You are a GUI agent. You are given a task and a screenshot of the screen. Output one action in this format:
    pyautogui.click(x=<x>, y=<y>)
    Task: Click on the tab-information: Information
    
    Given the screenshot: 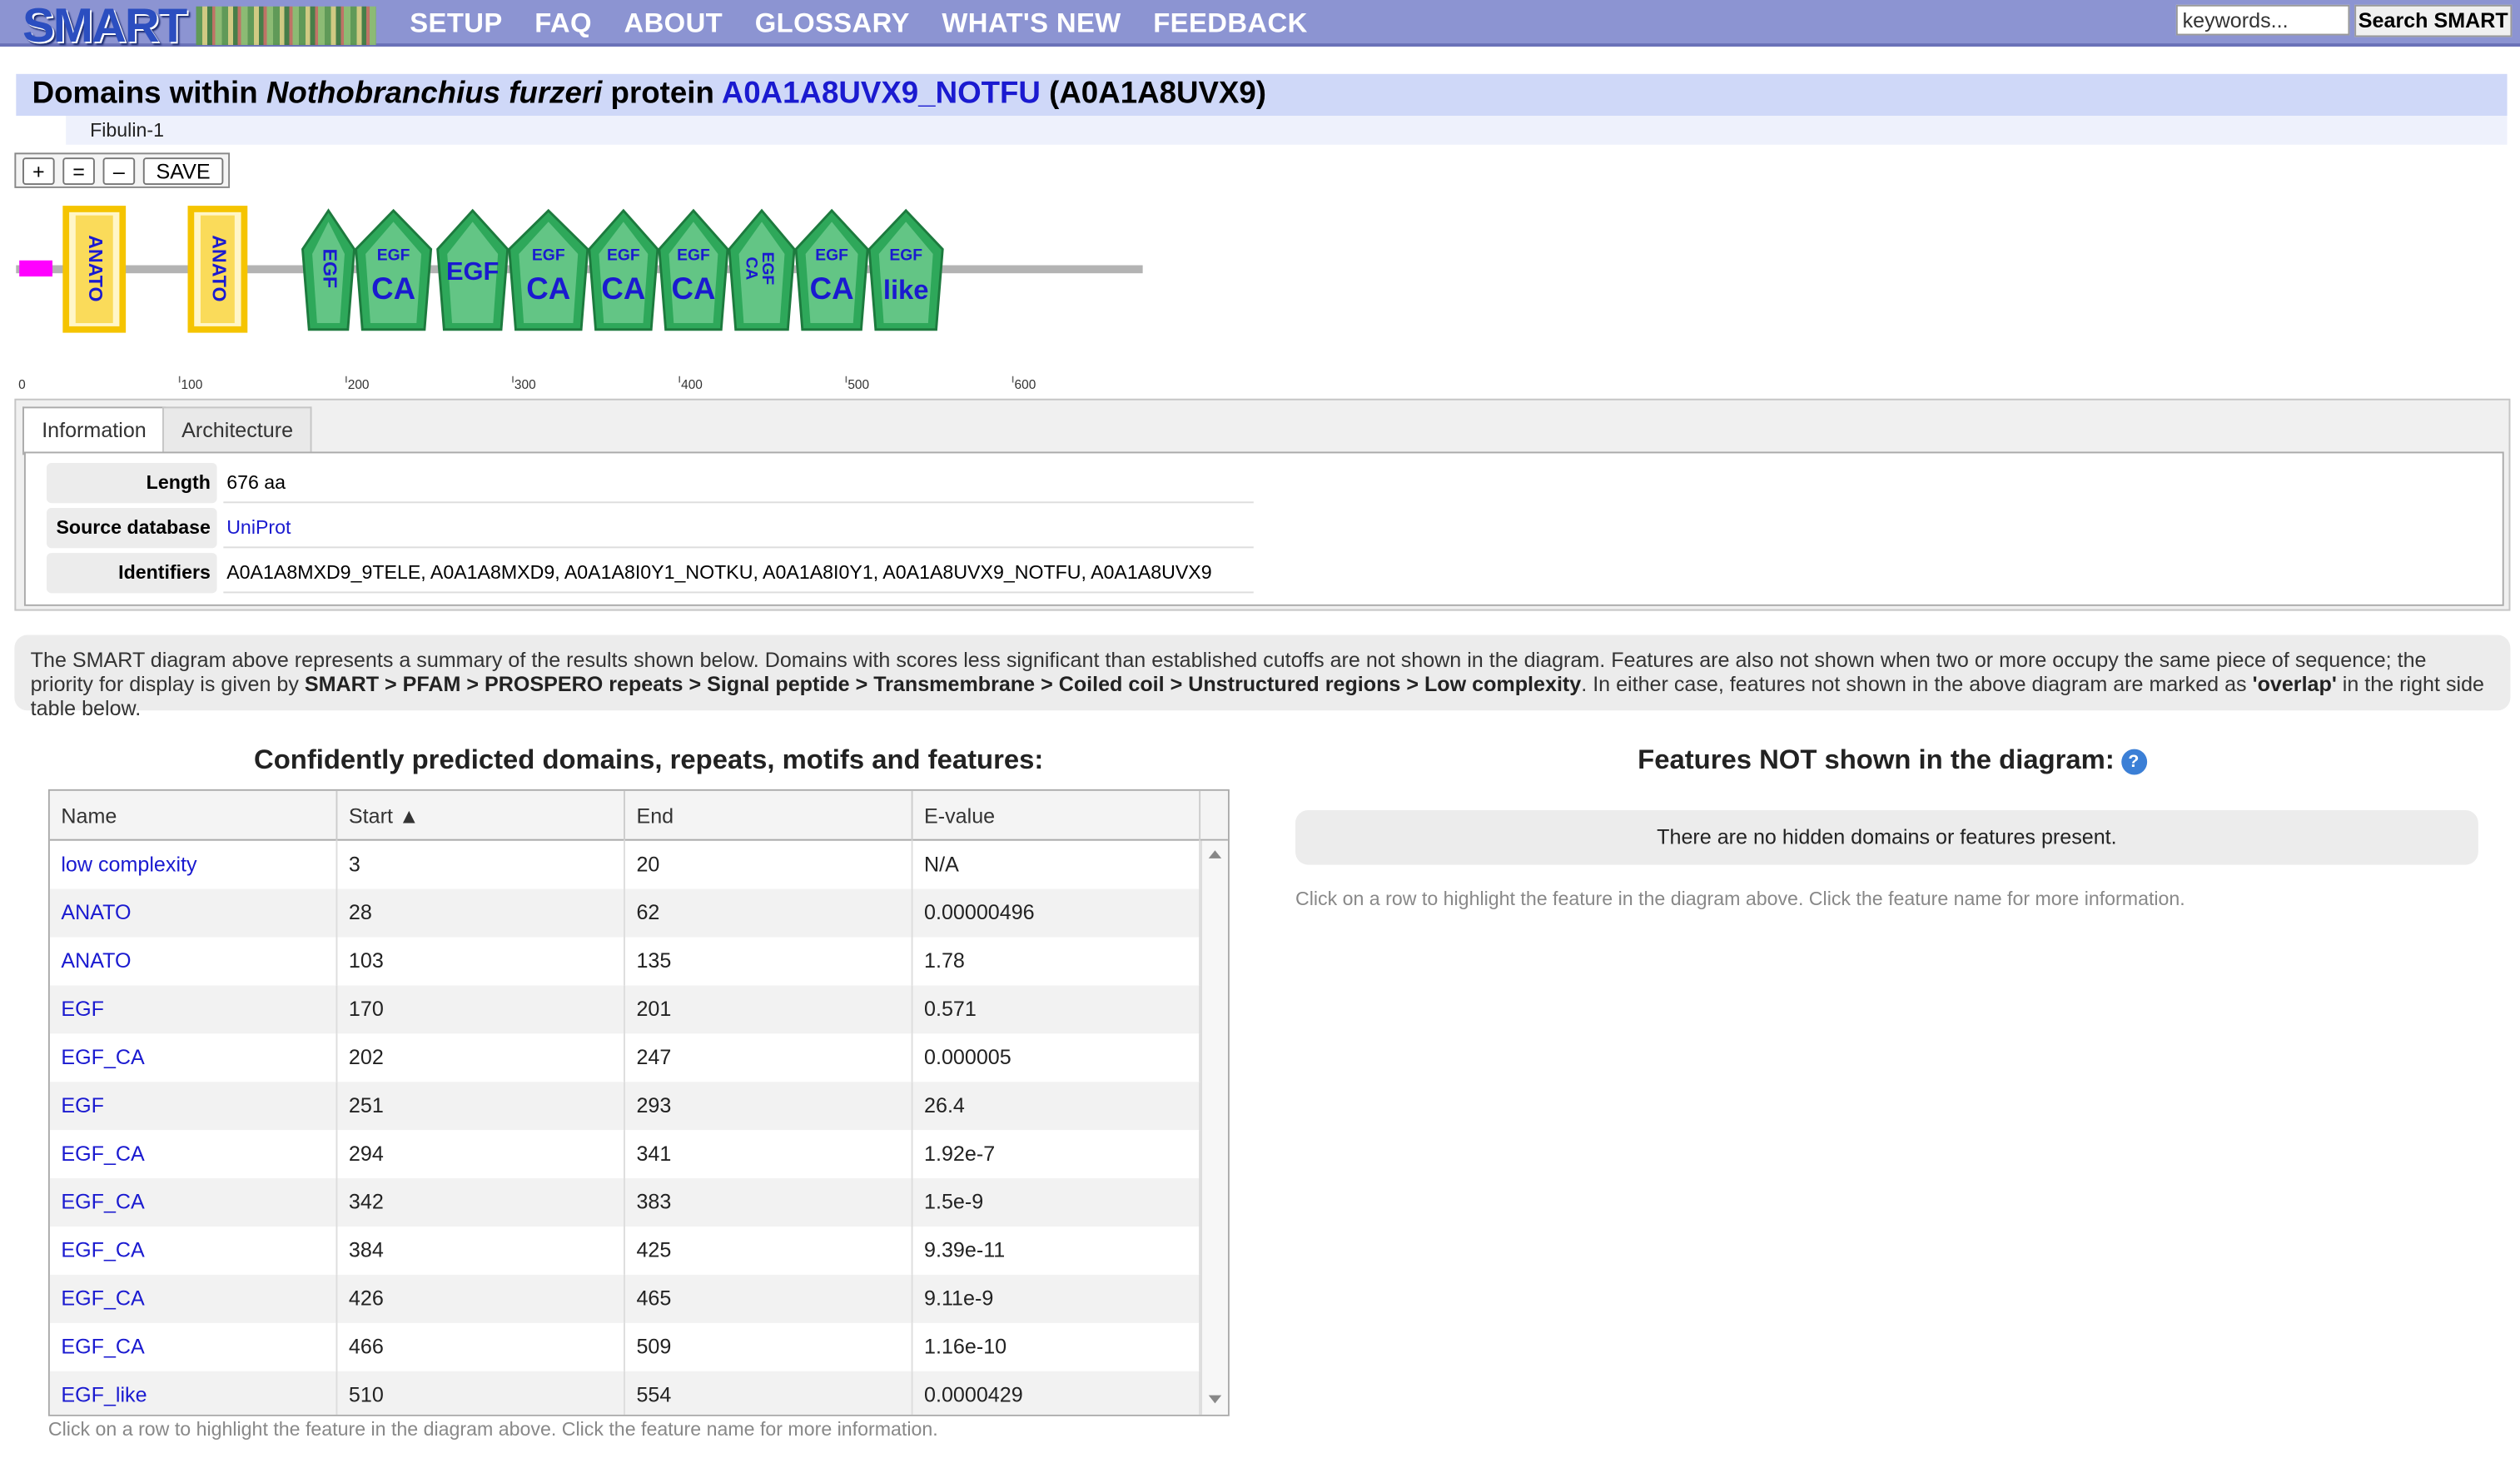 What is the action you would take?
    pyautogui.click(x=94, y=431)
    